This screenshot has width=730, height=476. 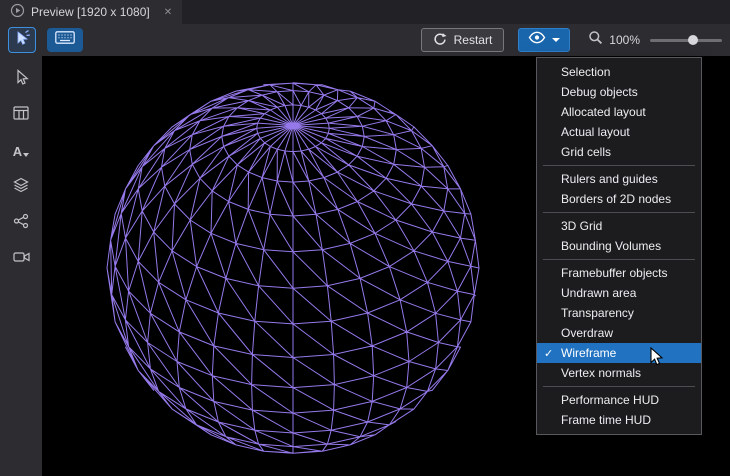 What do you see at coordinates (611, 246) in the screenshot?
I see `menu-item-label: Bounding Volumes` at bounding box center [611, 246].